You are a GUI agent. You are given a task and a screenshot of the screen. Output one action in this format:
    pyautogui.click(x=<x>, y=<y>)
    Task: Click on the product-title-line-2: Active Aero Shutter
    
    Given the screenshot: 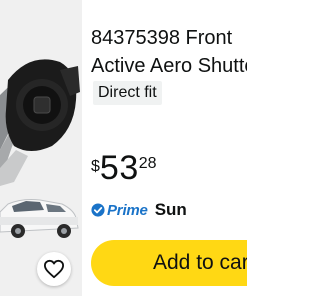 What is the action you would take?
    pyautogui.click(x=169, y=63)
    